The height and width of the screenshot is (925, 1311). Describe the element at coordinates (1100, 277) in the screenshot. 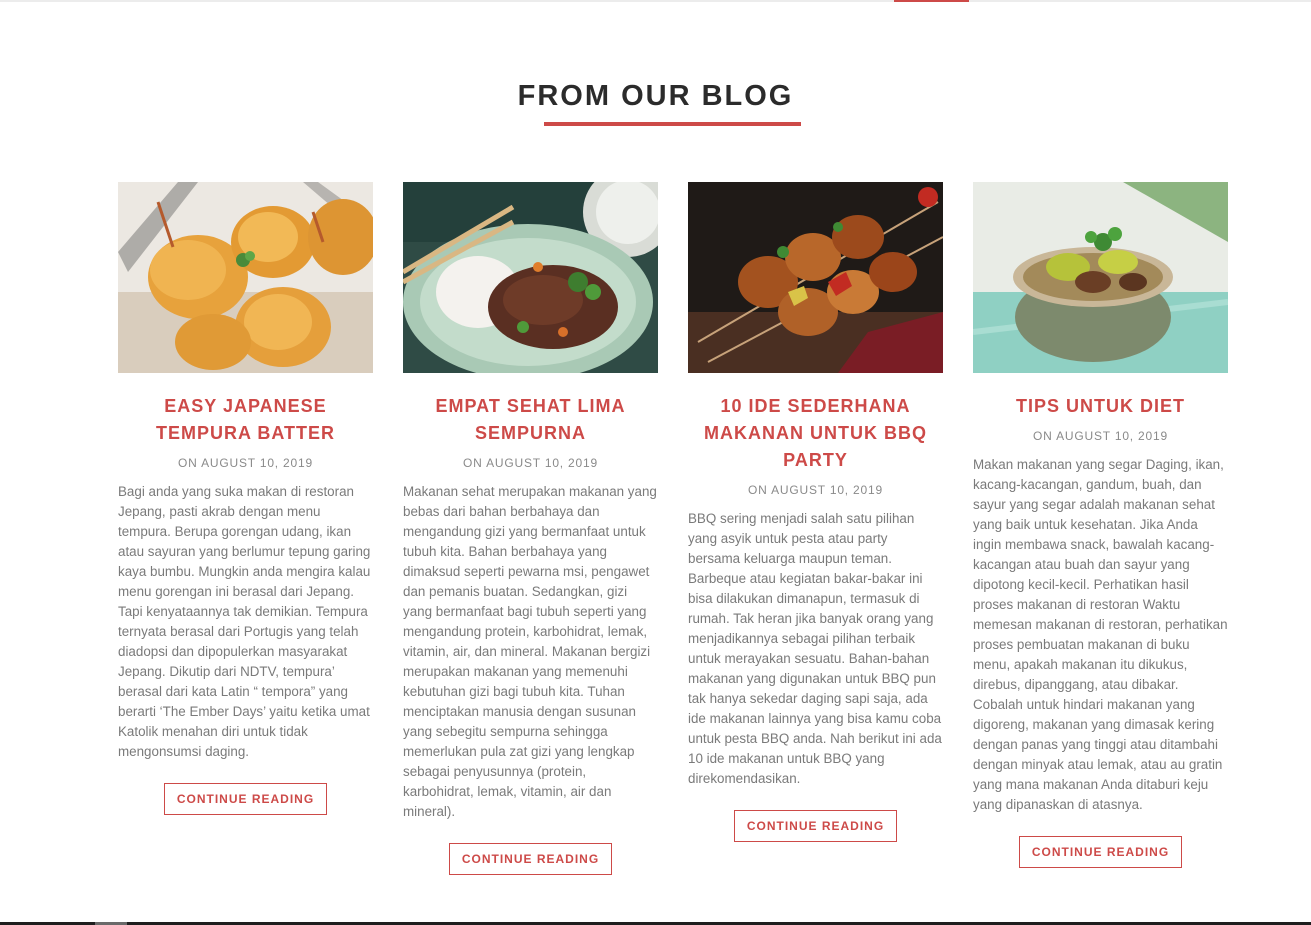

I see `vegetable-bowl-photo` at that location.